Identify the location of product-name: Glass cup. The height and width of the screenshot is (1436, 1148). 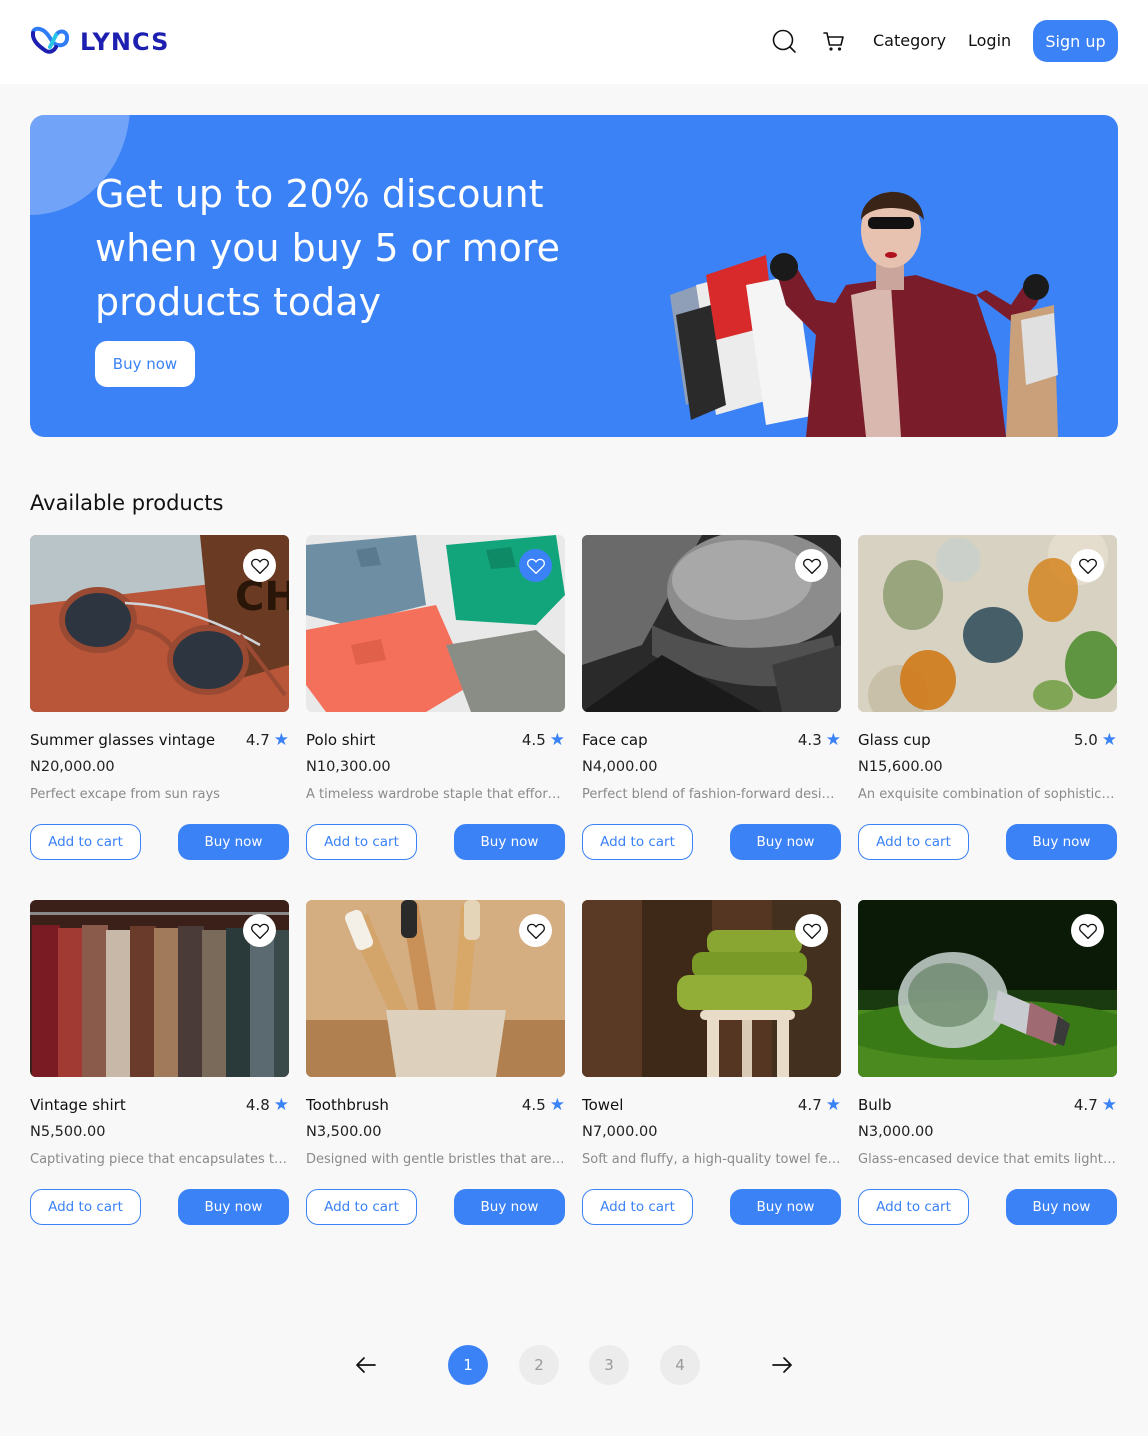
(894, 740).